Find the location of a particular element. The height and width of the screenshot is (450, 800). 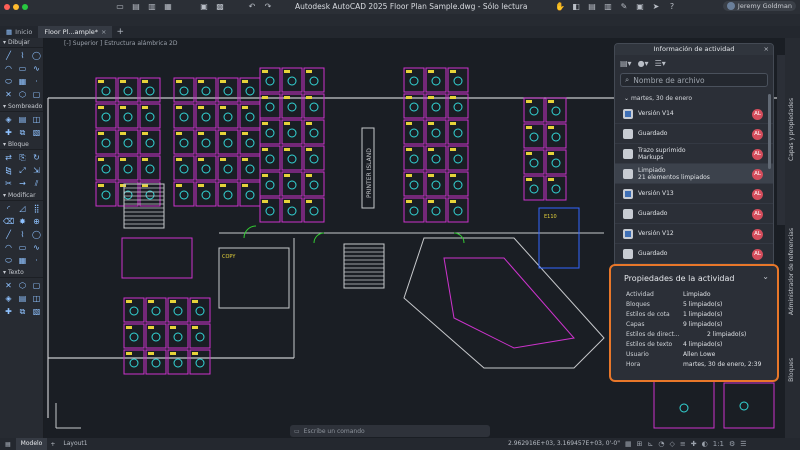

pan-icon: ✋ is located at coordinates (560, 7).